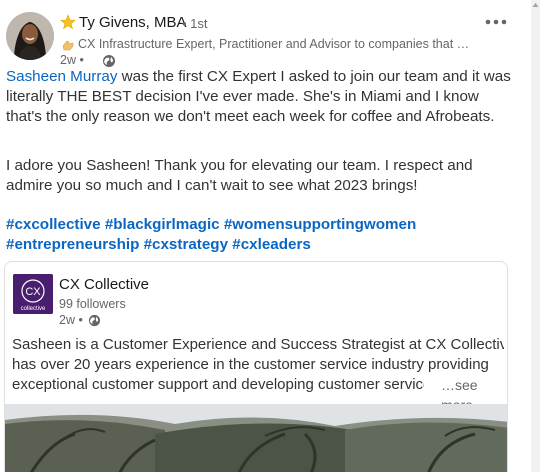 This screenshot has height=472, width=540. I want to click on hashtag-link: #cxstrategy, so click(186, 244).